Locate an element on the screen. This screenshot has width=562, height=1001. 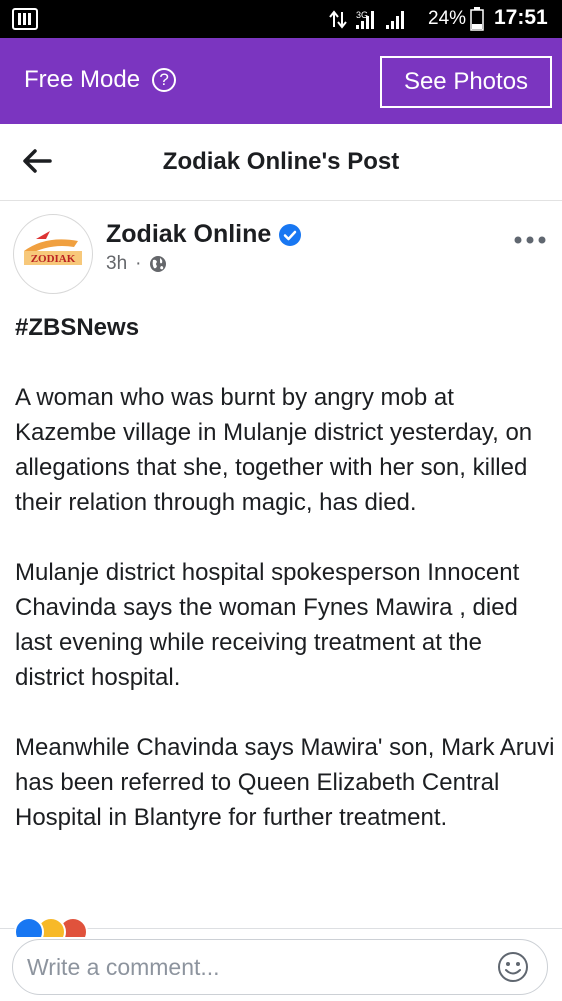
emoji-icon is located at coordinates (513, 967).